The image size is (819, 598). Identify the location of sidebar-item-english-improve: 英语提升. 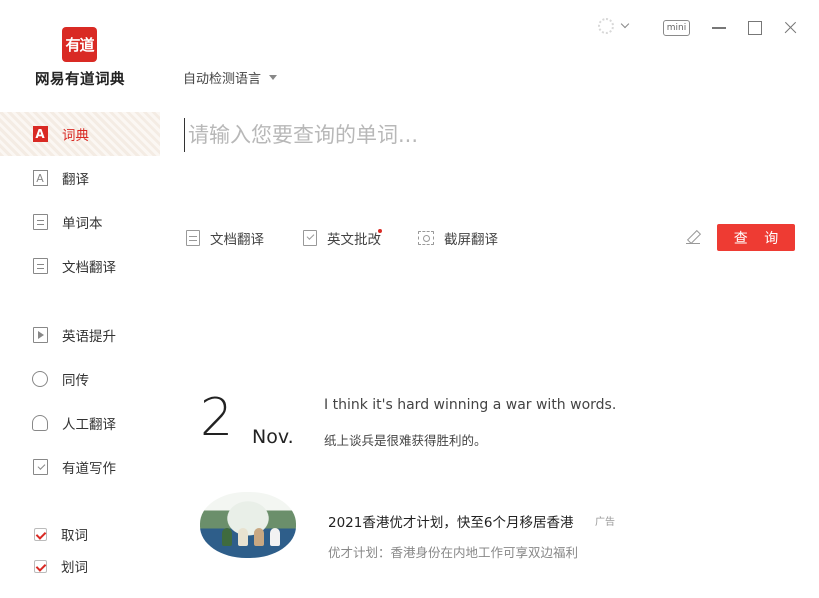
(80, 335).